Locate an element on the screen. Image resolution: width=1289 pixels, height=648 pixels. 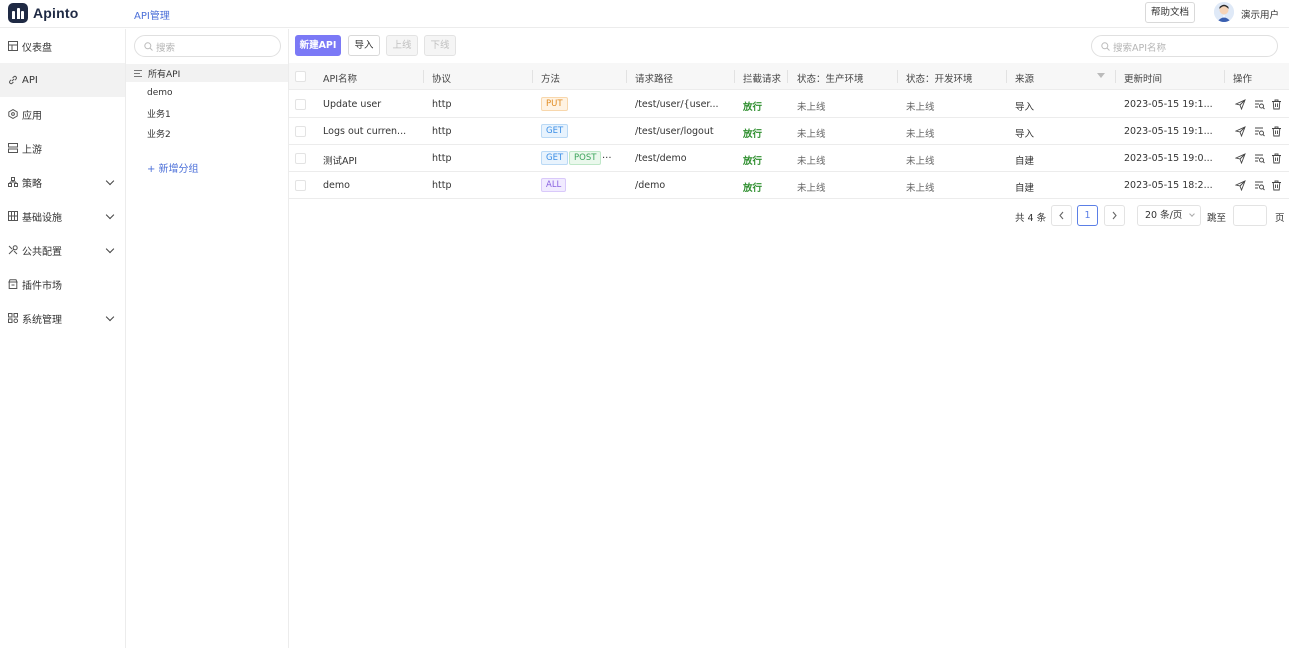
api-group-panel: 搜索 所有API demo 业务1 业务2 + 新增分组 is located at coordinates (207, 338).